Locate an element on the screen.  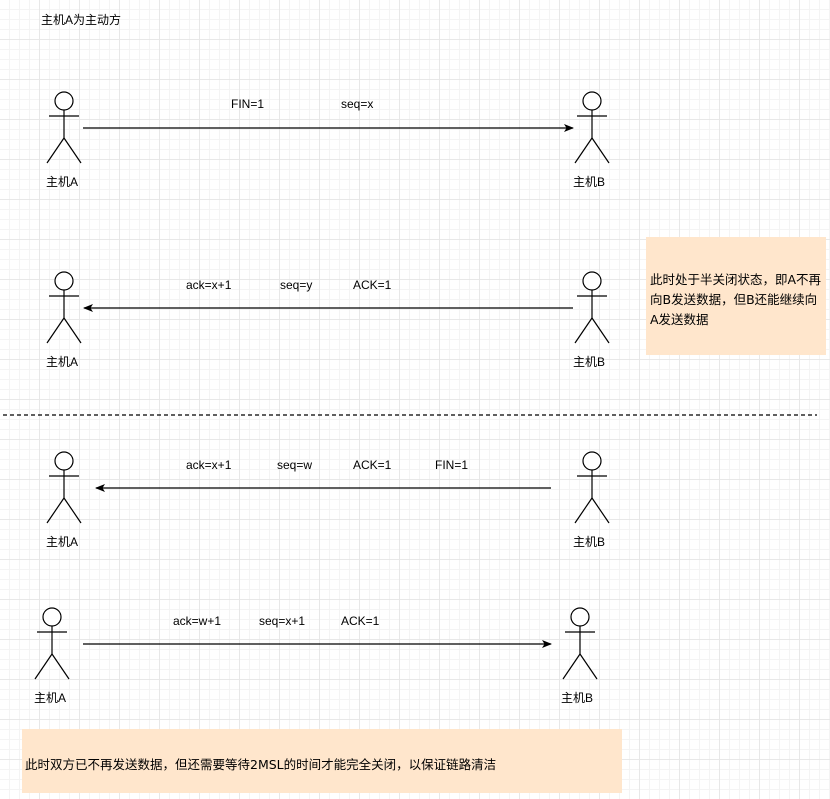
half-close-note-text: 此时处于半关闭状态，即A不再向B发送数据，但B还能继续向A发送数据 is located at coordinates (736, 299).